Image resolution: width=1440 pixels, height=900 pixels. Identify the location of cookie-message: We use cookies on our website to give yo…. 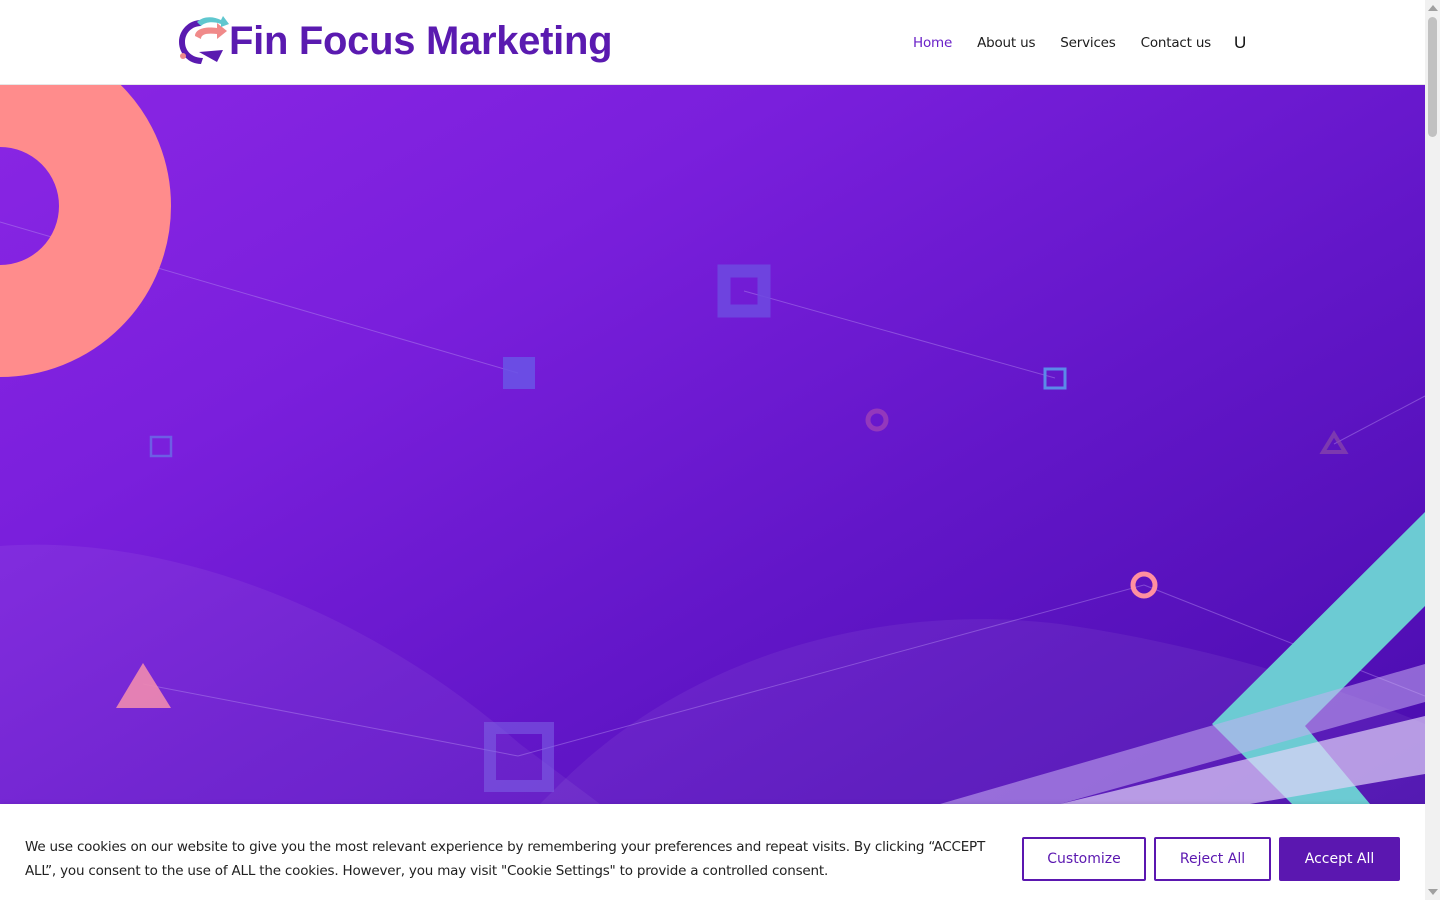
(505, 859).